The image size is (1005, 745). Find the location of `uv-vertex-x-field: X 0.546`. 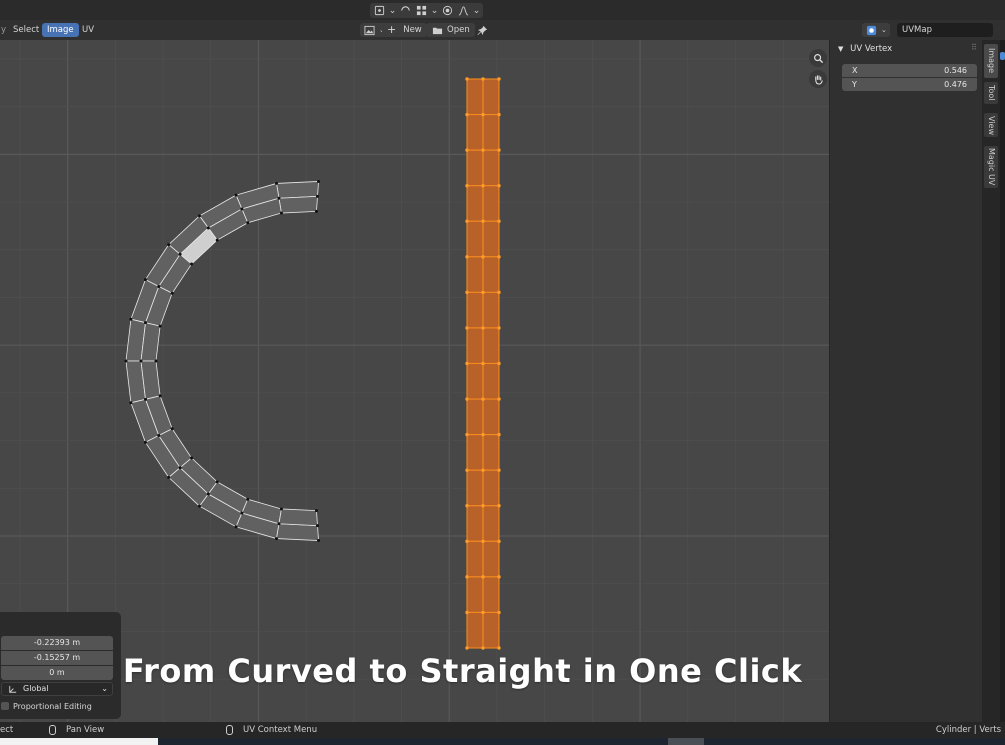

uv-vertex-x-field: X 0.546 is located at coordinates (909, 70).